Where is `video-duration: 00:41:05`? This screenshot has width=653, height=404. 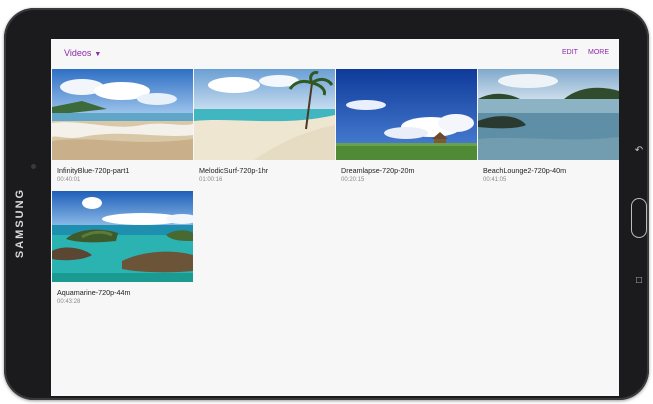 video-duration: 00:41:05 is located at coordinates (495, 180).